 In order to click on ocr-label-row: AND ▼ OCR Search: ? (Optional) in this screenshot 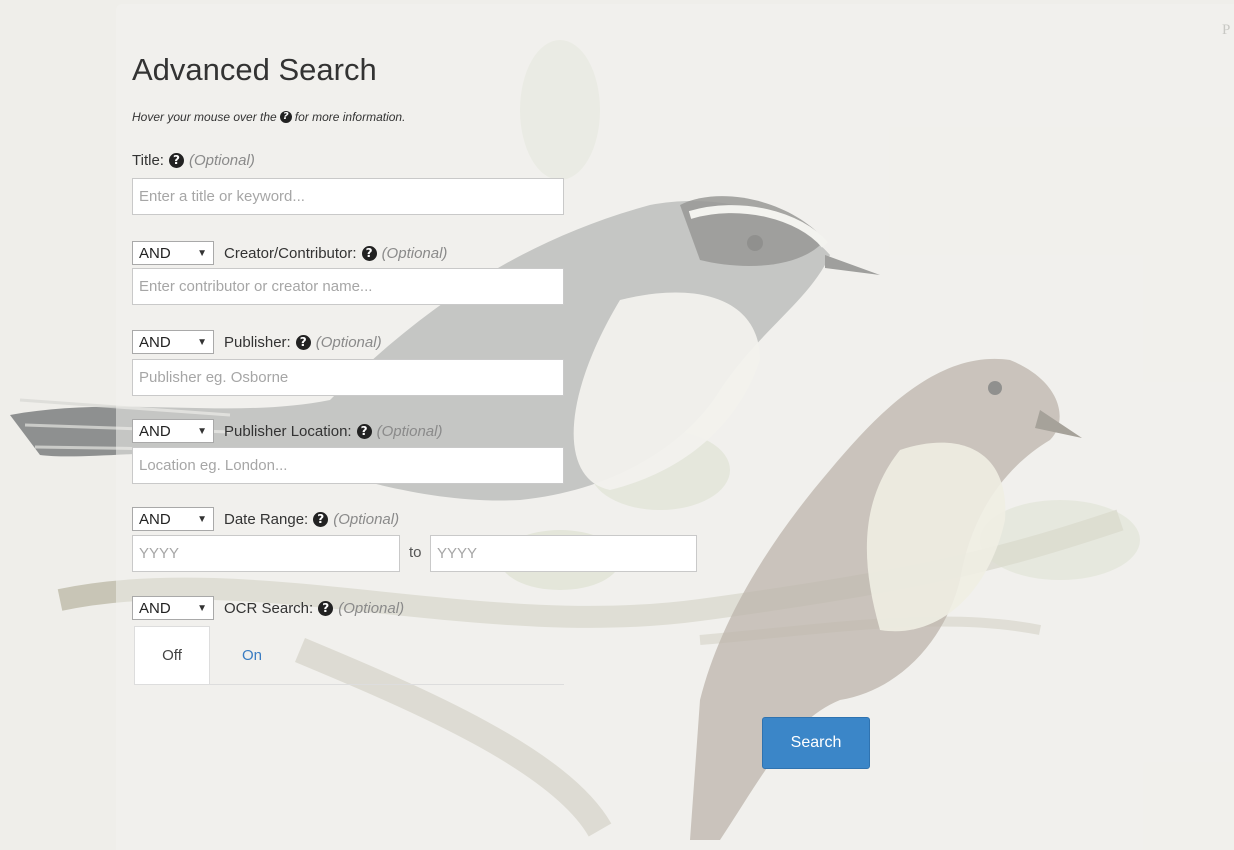, I will do `click(268, 608)`.